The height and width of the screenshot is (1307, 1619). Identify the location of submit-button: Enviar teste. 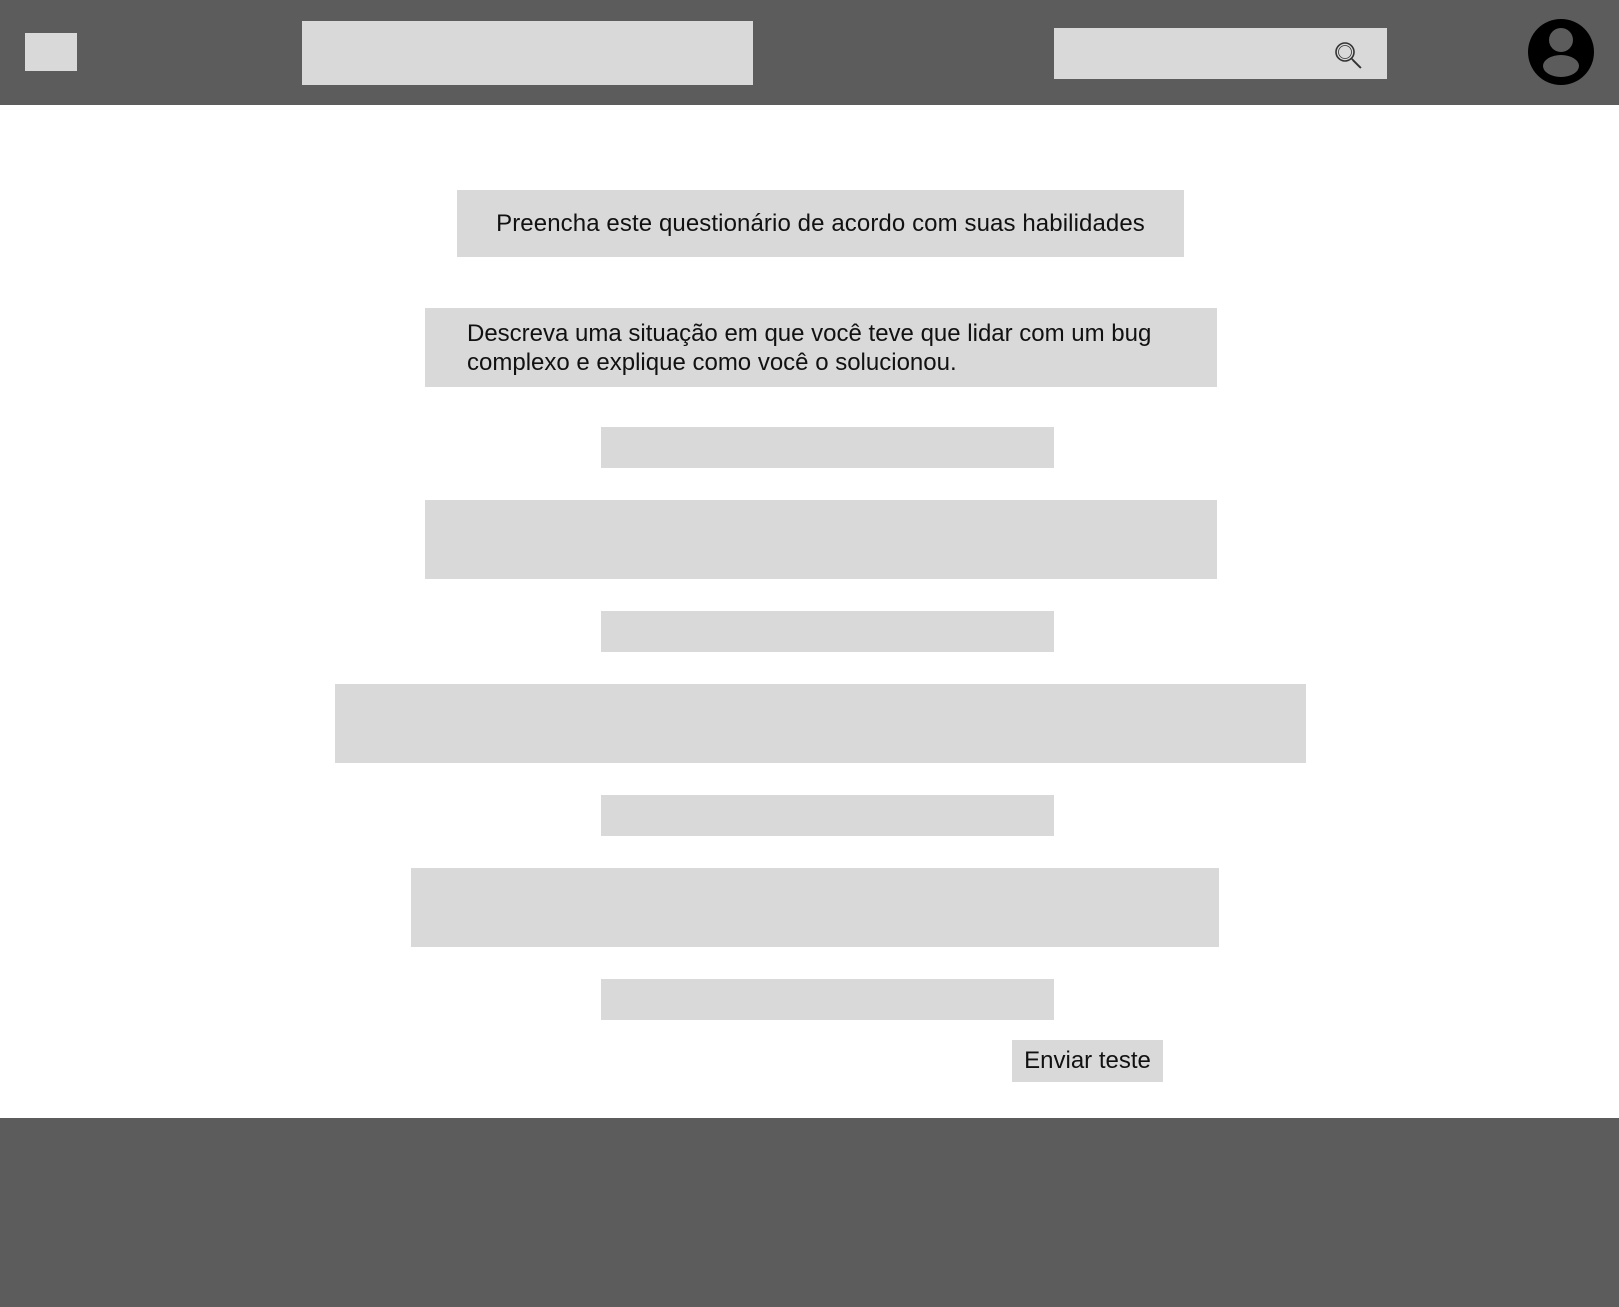
(1087, 1061).